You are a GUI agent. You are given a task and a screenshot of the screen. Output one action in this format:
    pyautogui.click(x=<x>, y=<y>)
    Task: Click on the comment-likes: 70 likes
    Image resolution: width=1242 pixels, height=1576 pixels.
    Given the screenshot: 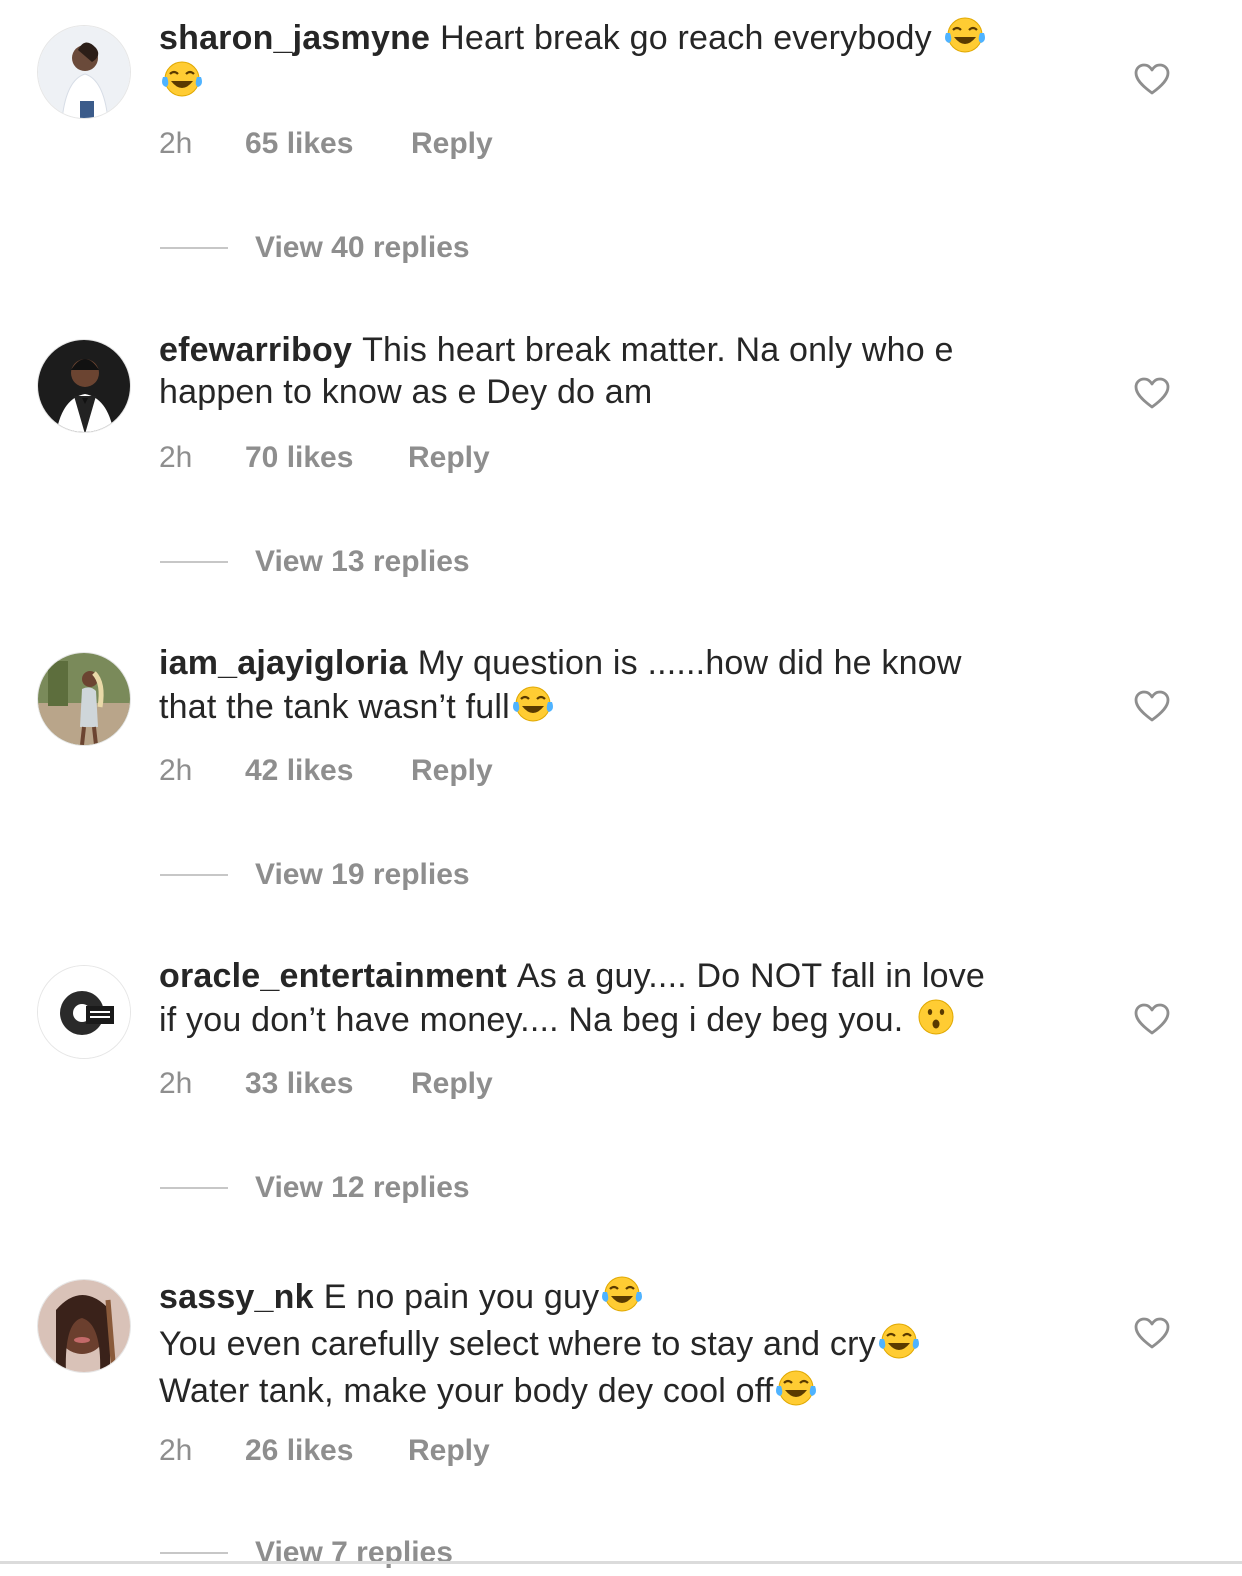 What is the action you would take?
    pyautogui.click(x=326, y=458)
    